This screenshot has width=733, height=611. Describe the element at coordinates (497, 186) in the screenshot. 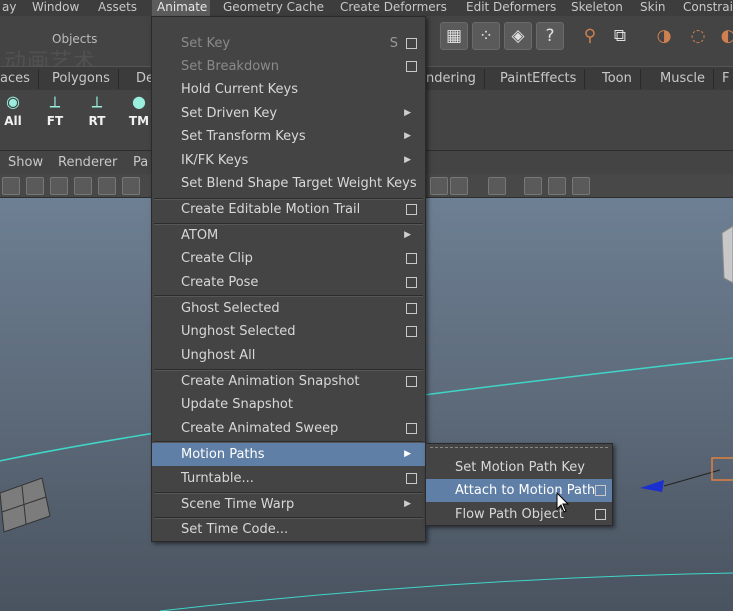

I see `isolate-icon` at that location.